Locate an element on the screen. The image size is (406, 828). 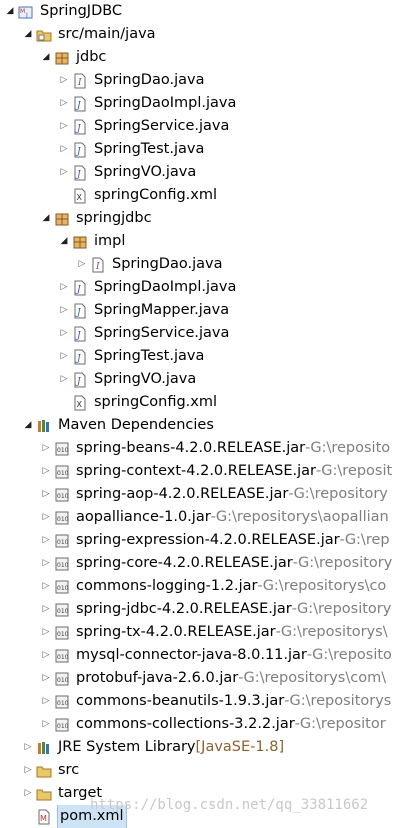
tree-item: Mpom.xml is located at coordinates (203, 816).